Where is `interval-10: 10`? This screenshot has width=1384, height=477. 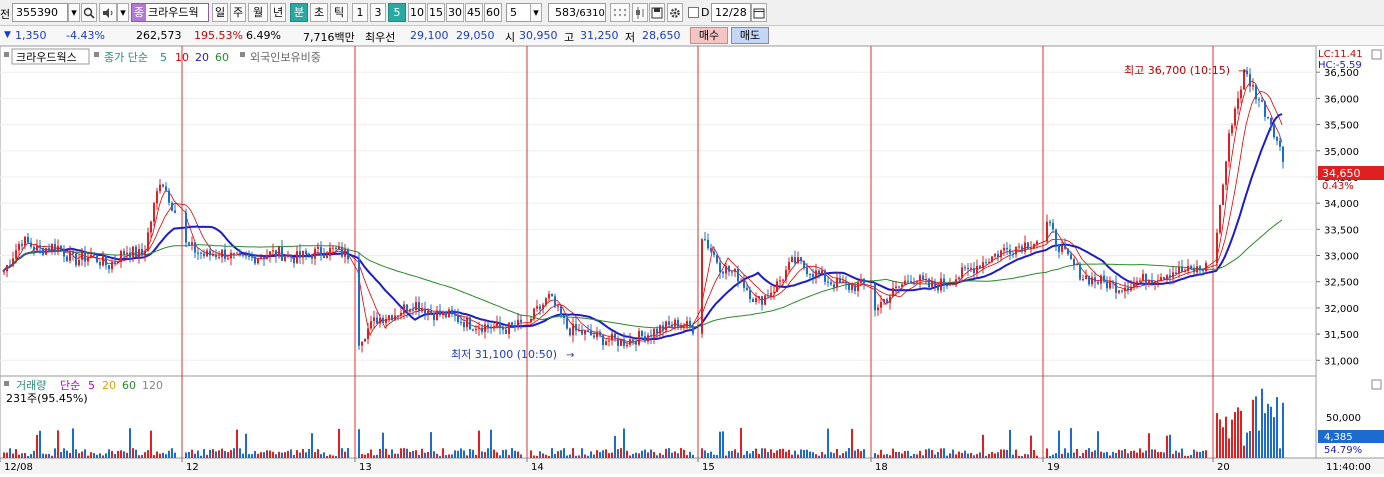
interval-10: 10 is located at coordinates (417, 12).